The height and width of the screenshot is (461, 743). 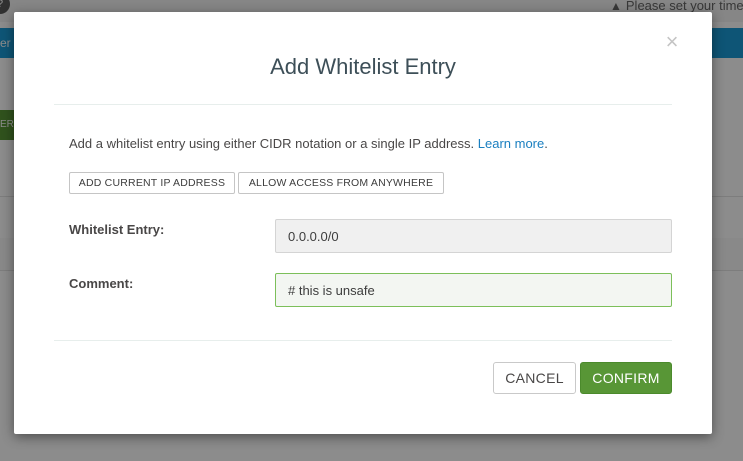 I want to click on add-current-ip-button: ADD CURRENT IP ADDRESS, so click(x=152, y=183).